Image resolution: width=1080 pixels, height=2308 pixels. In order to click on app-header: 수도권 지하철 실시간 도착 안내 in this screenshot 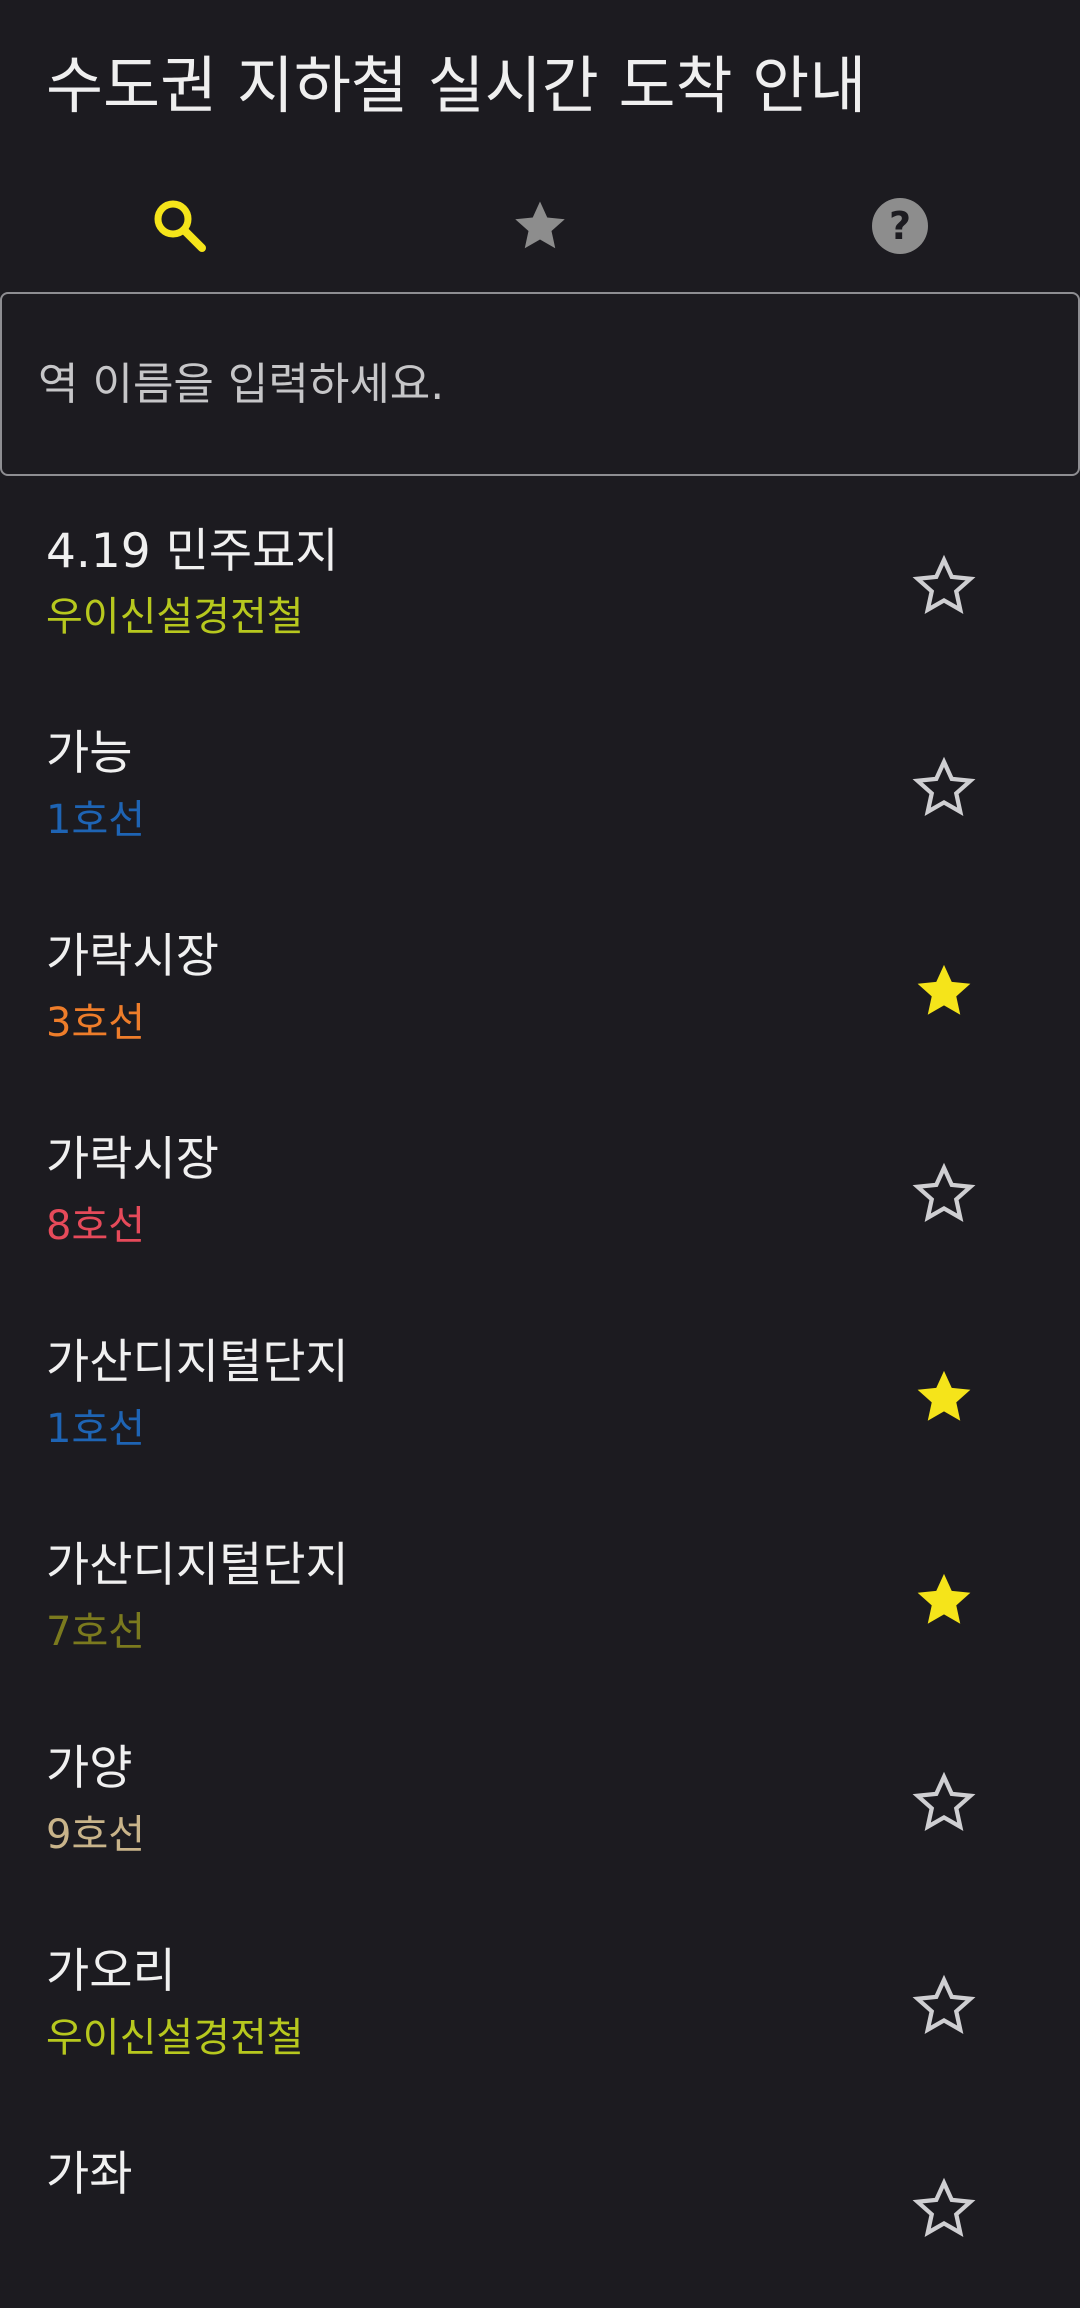, I will do `click(540, 80)`.